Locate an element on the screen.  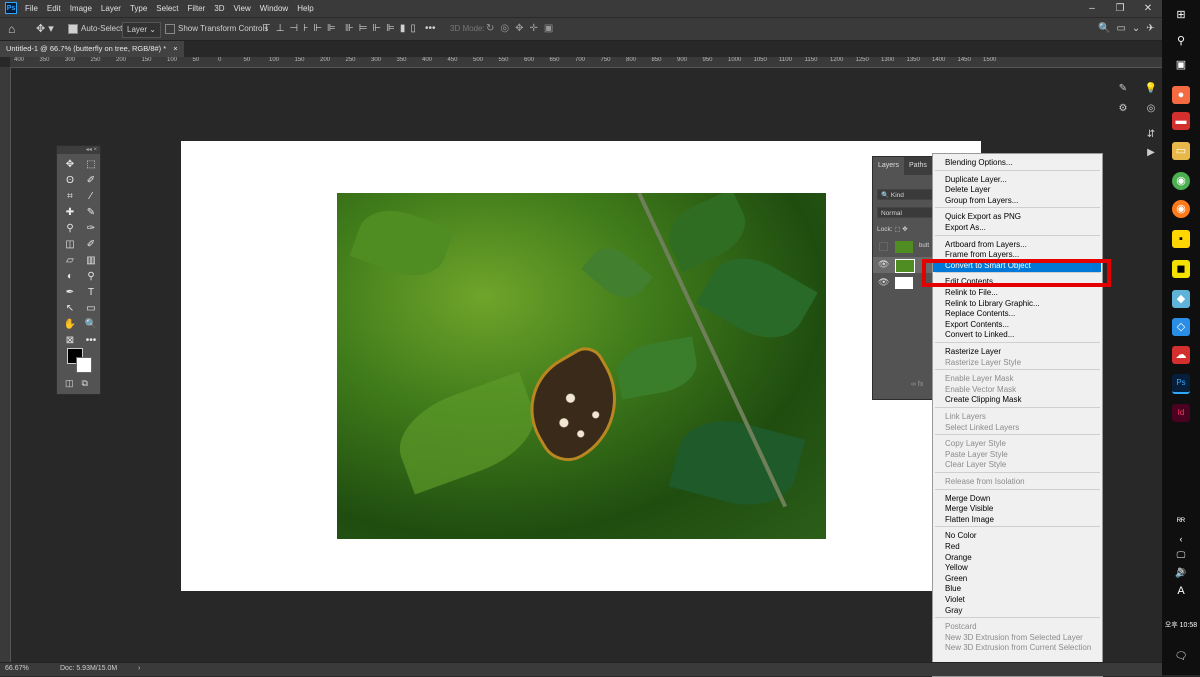
creative-cloud-icon: ☁ is located at coordinates (1181, 355).